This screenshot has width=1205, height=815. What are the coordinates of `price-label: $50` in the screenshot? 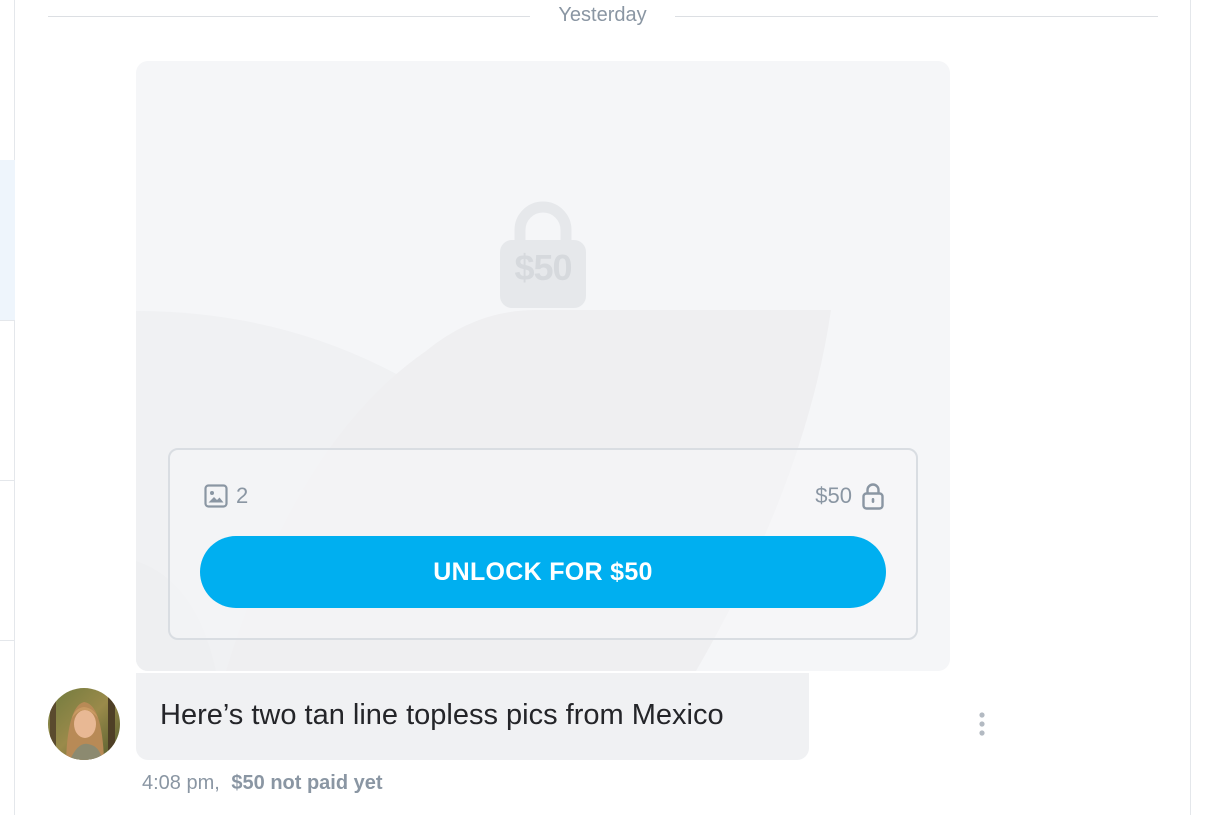 It's located at (833, 495).